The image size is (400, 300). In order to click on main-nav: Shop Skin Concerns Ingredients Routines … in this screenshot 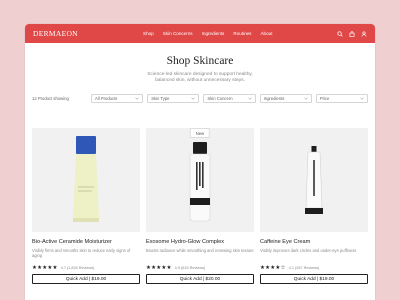, I will do `click(208, 33)`.